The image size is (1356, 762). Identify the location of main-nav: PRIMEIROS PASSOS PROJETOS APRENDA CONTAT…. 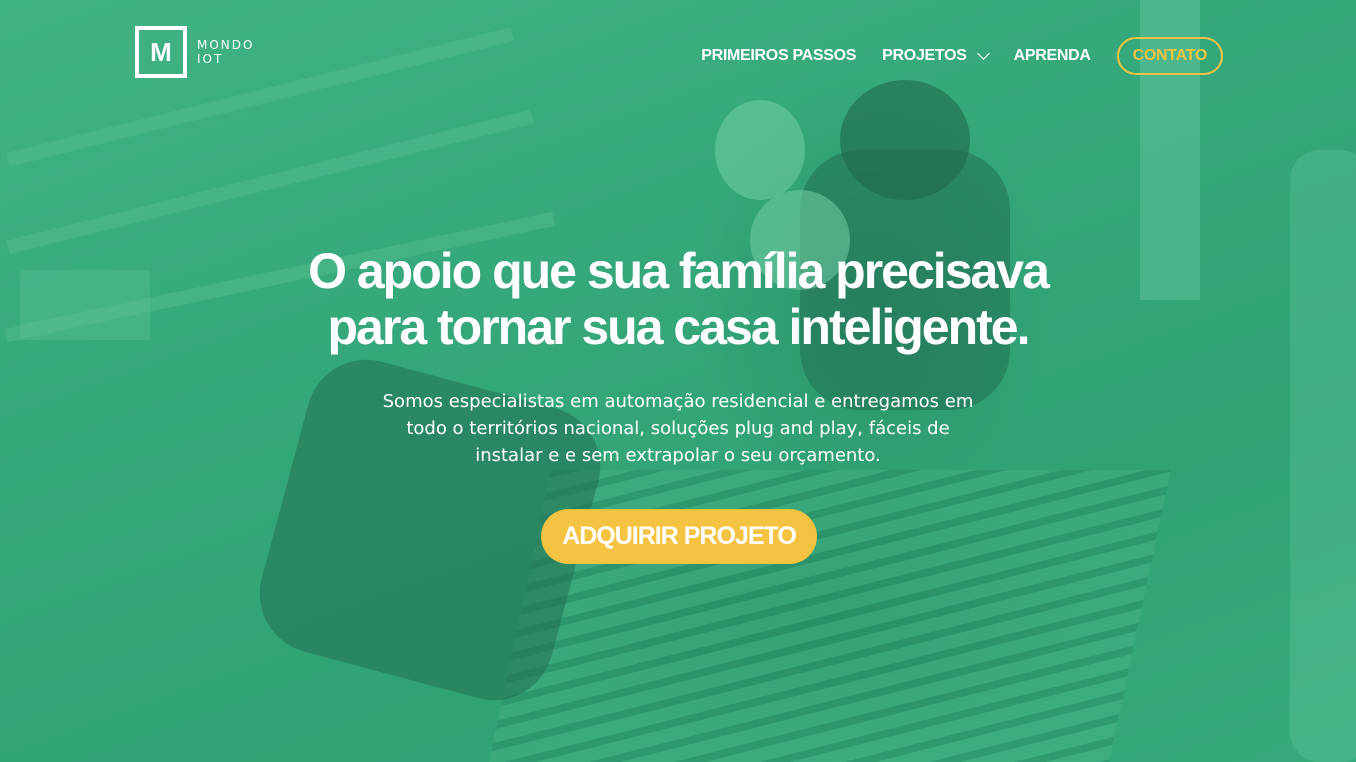
(962, 56).